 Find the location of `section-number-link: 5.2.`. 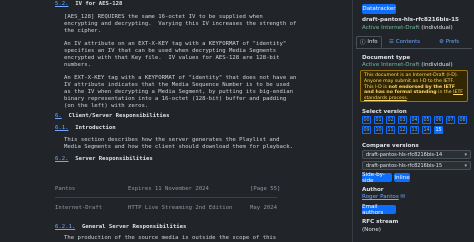

section-number-link: 5.2. is located at coordinates (61, 4).